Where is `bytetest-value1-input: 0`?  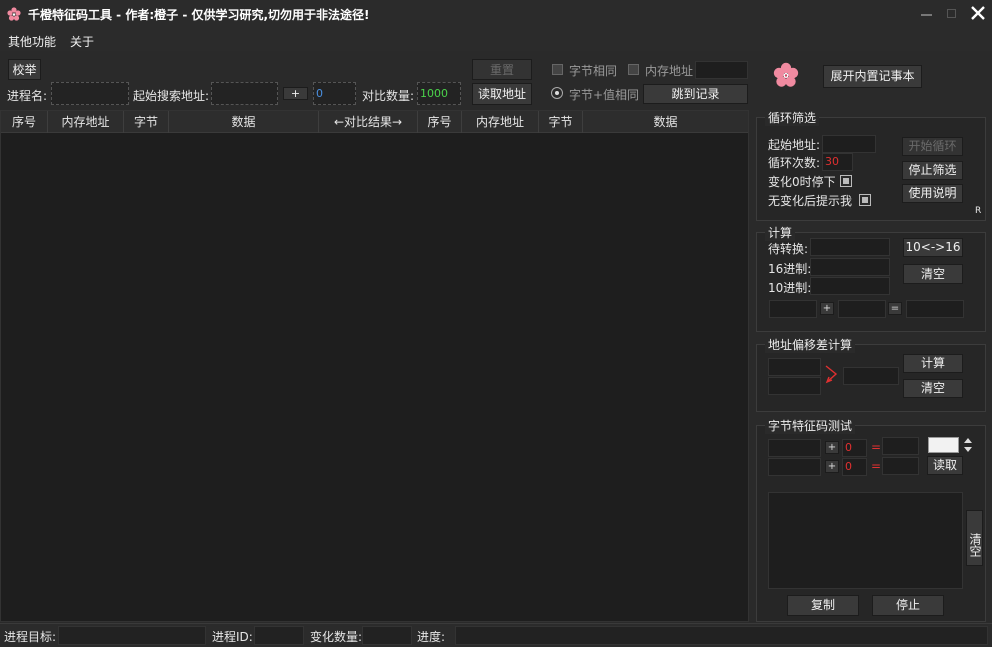
bytetest-value1-input: 0 is located at coordinates (854, 448).